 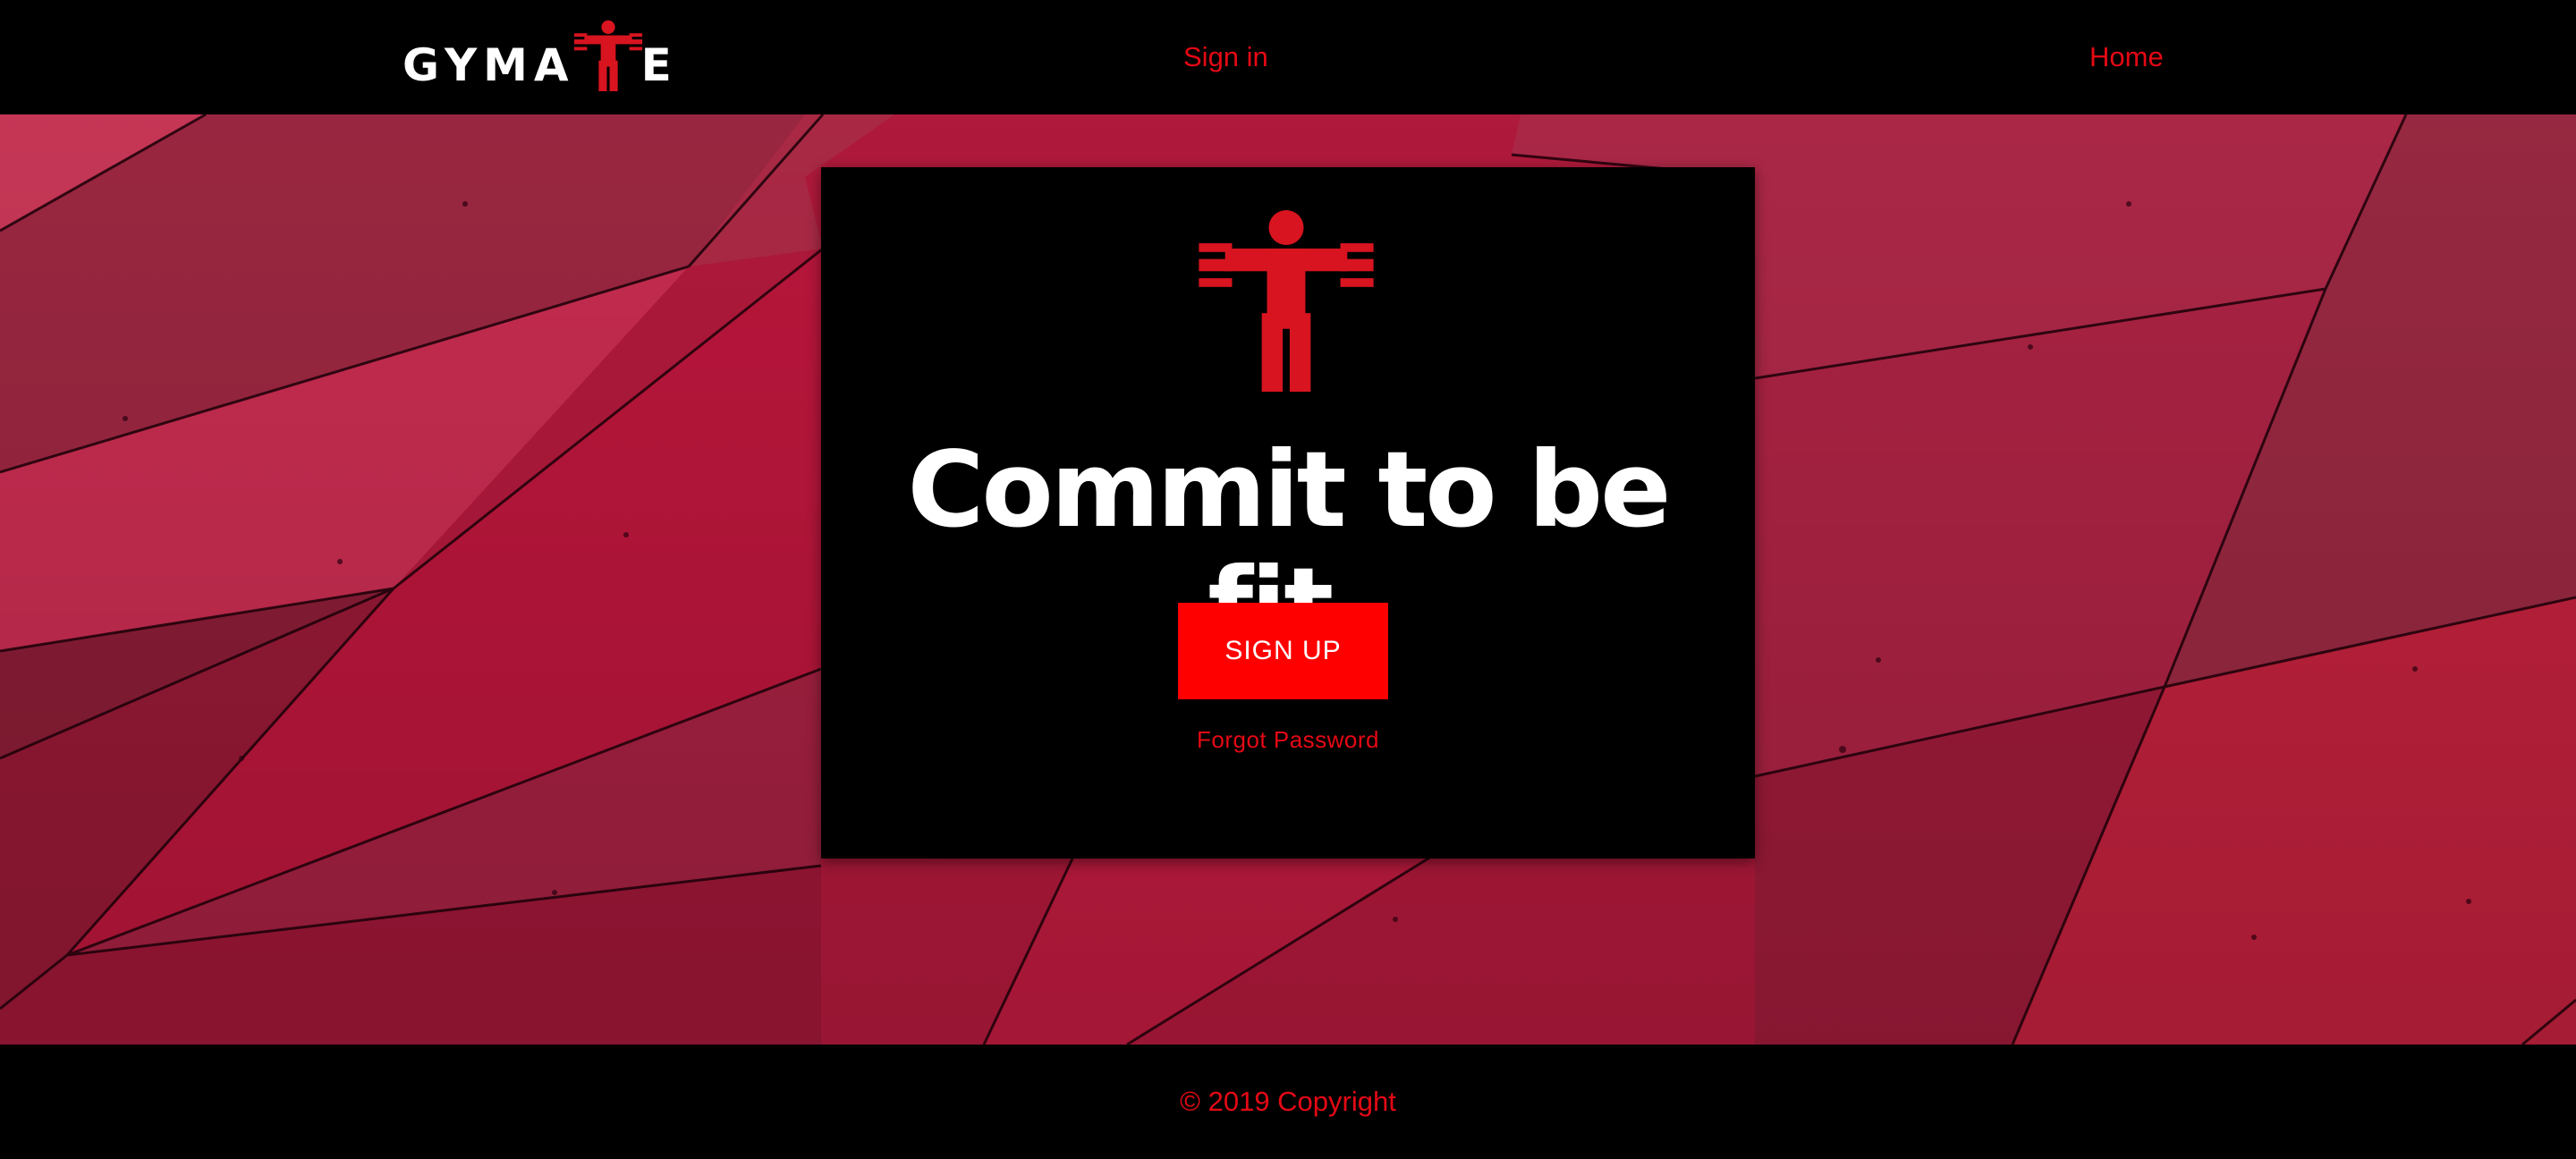 I want to click on logo-wordmark: GYMA E, so click(x=540, y=55).